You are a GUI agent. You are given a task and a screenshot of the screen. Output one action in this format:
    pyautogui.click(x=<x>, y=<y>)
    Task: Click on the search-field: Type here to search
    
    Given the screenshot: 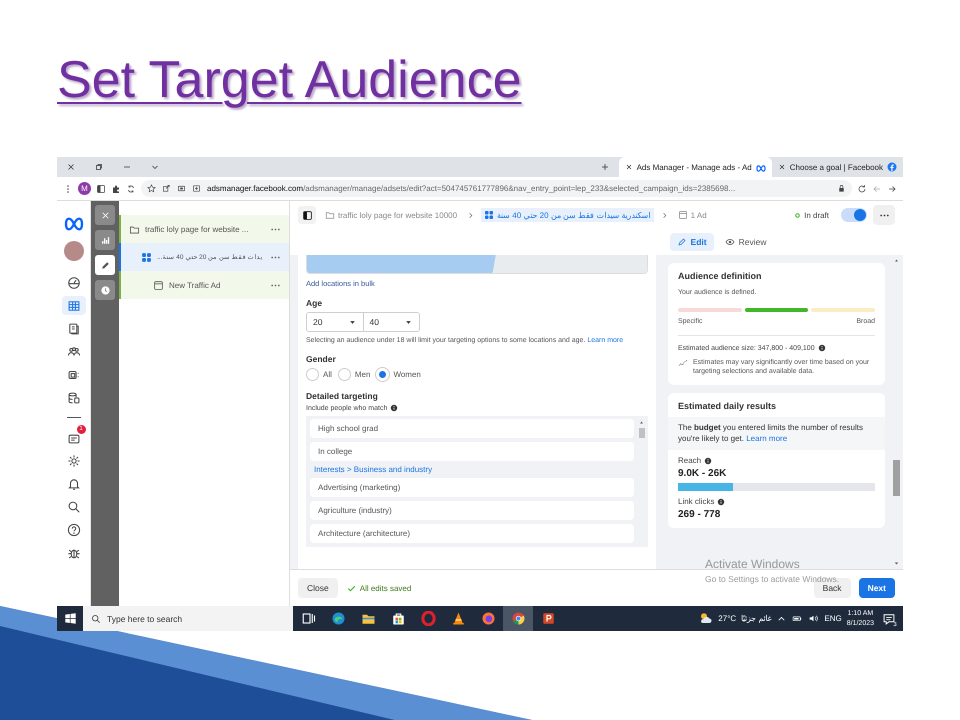 What is the action you would take?
    pyautogui.click(x=188, y=618)
    